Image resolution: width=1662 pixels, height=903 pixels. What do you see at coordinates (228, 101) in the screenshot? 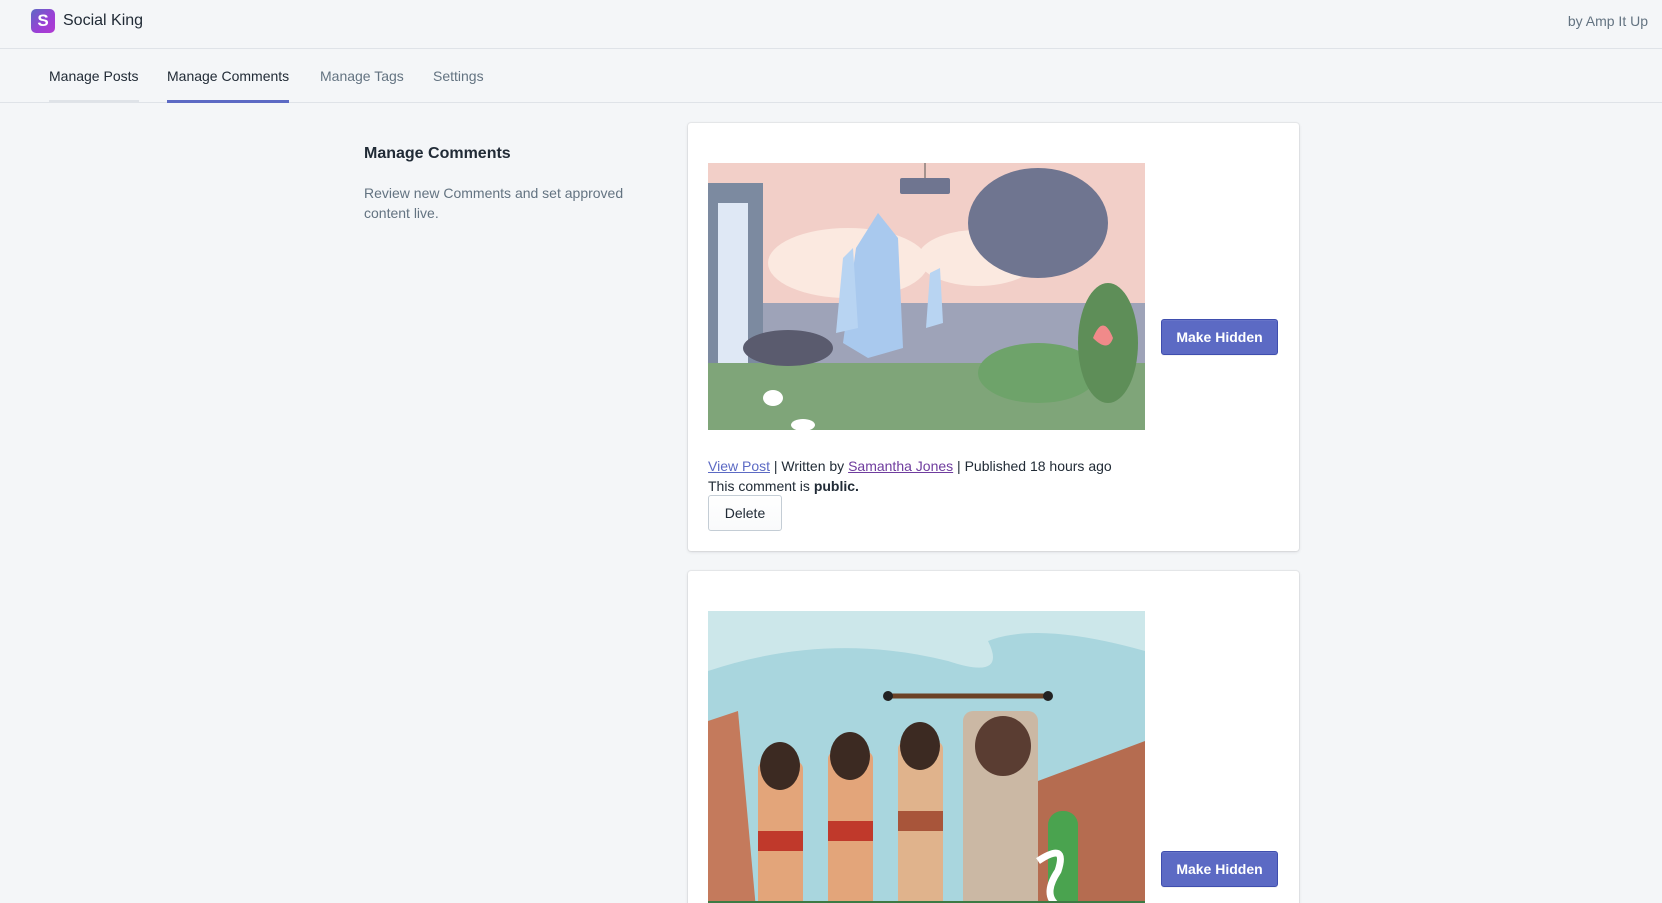
I see `active-tab-indicator` at bounding box center [228, 101].